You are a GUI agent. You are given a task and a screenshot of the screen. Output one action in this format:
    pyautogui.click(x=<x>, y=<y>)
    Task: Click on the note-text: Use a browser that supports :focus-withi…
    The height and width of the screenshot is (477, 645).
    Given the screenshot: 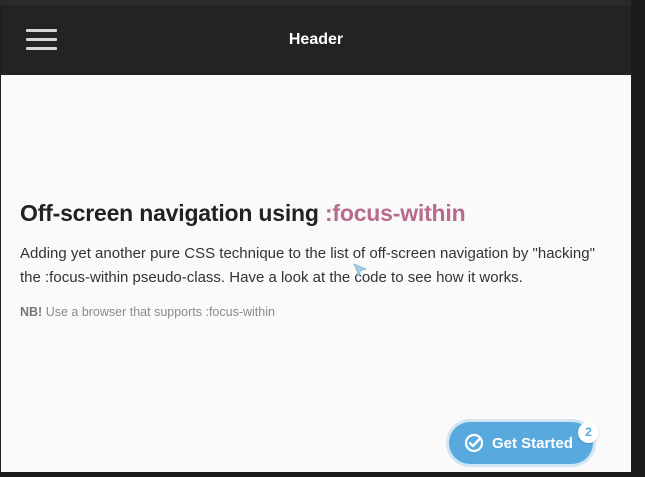 What is the action you would take?
    pyautogui.click(x=158, y=312)
    